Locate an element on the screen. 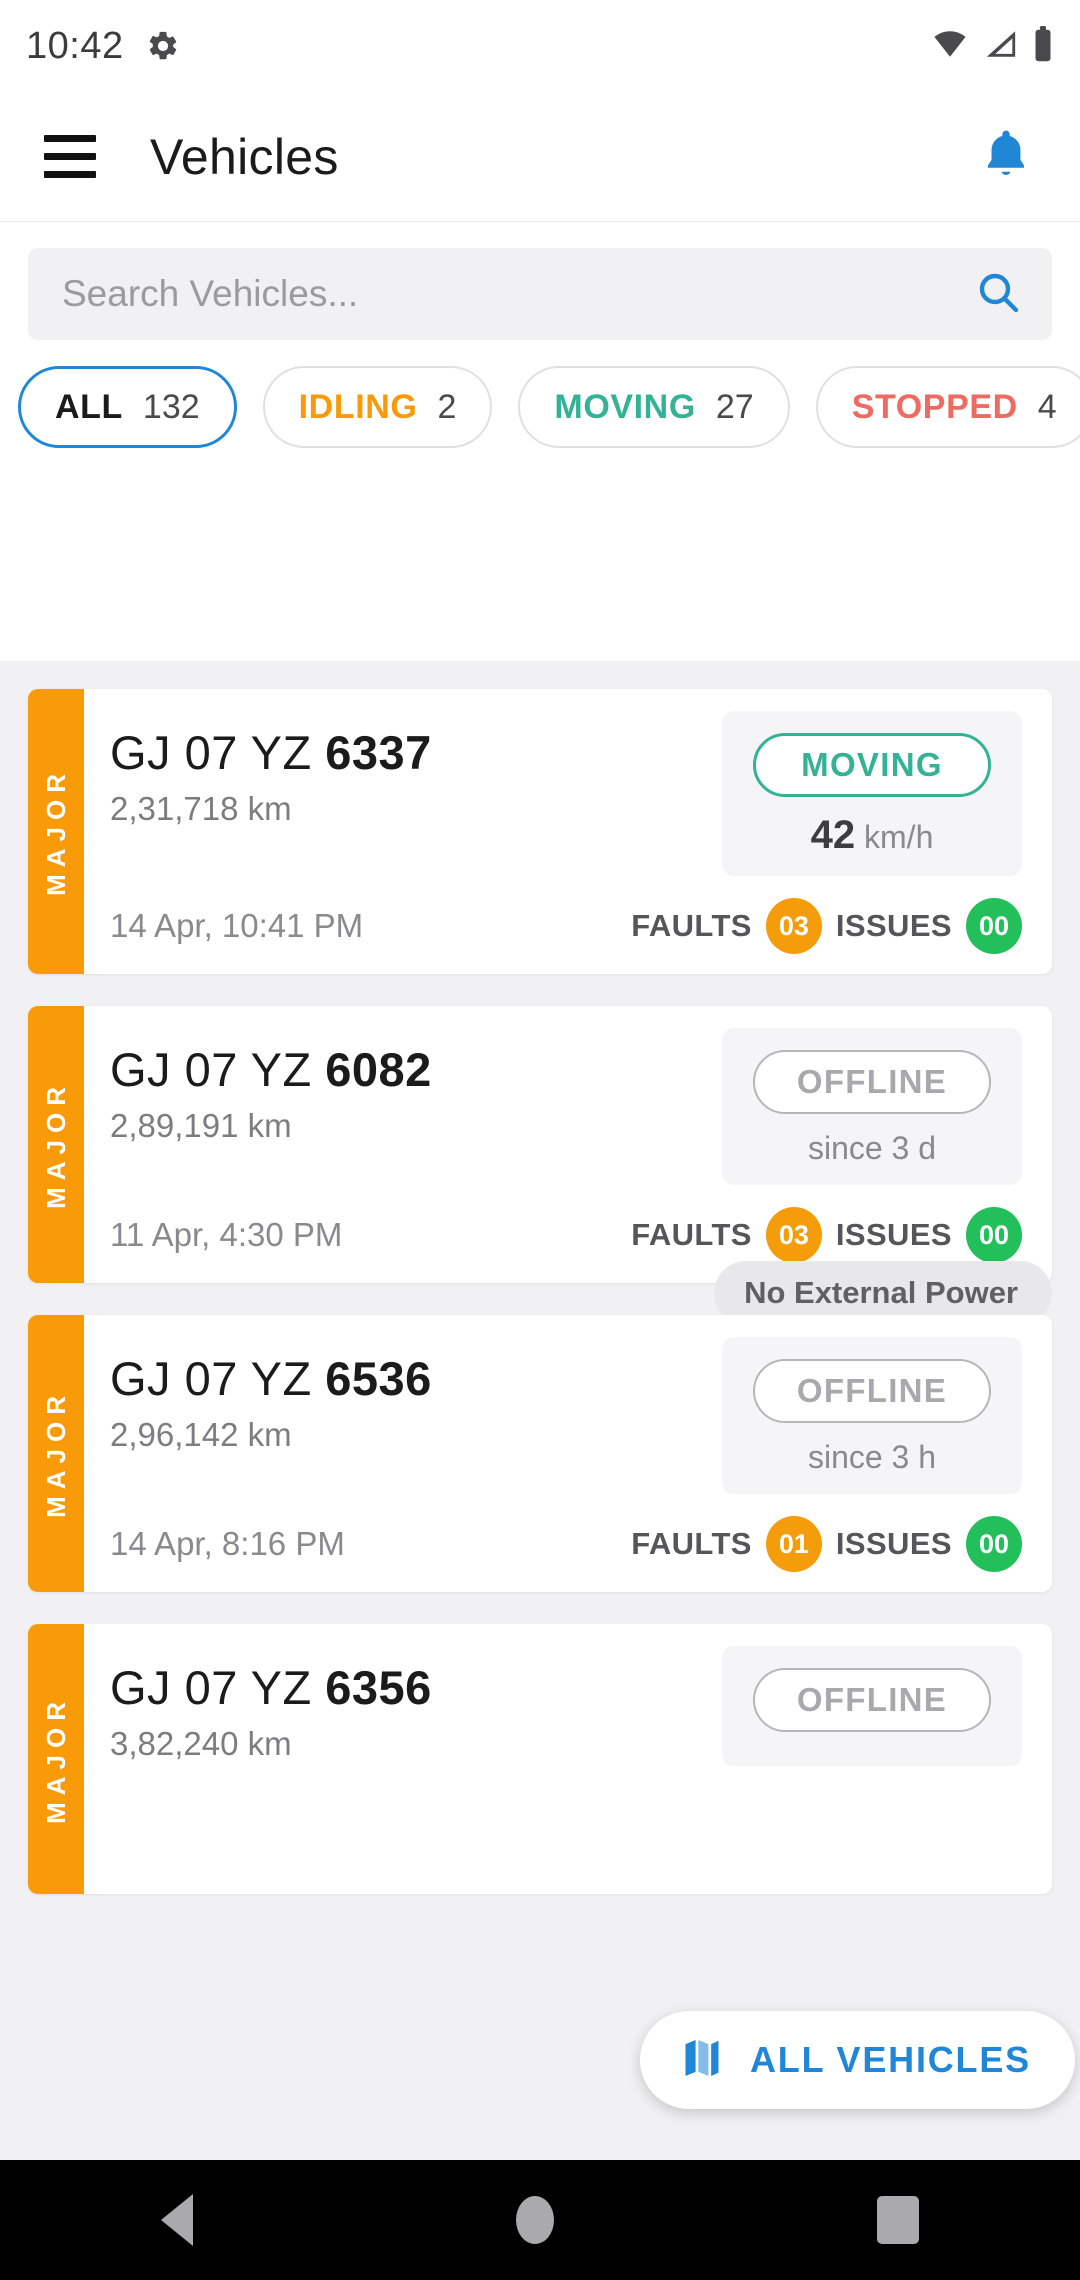 The height and width of the screenshot is (2280, 1080). vehicle-card-body: GJ 07 YZ 6356 3,82,240 km OFFLINE is located at coordinates (568, 1759).